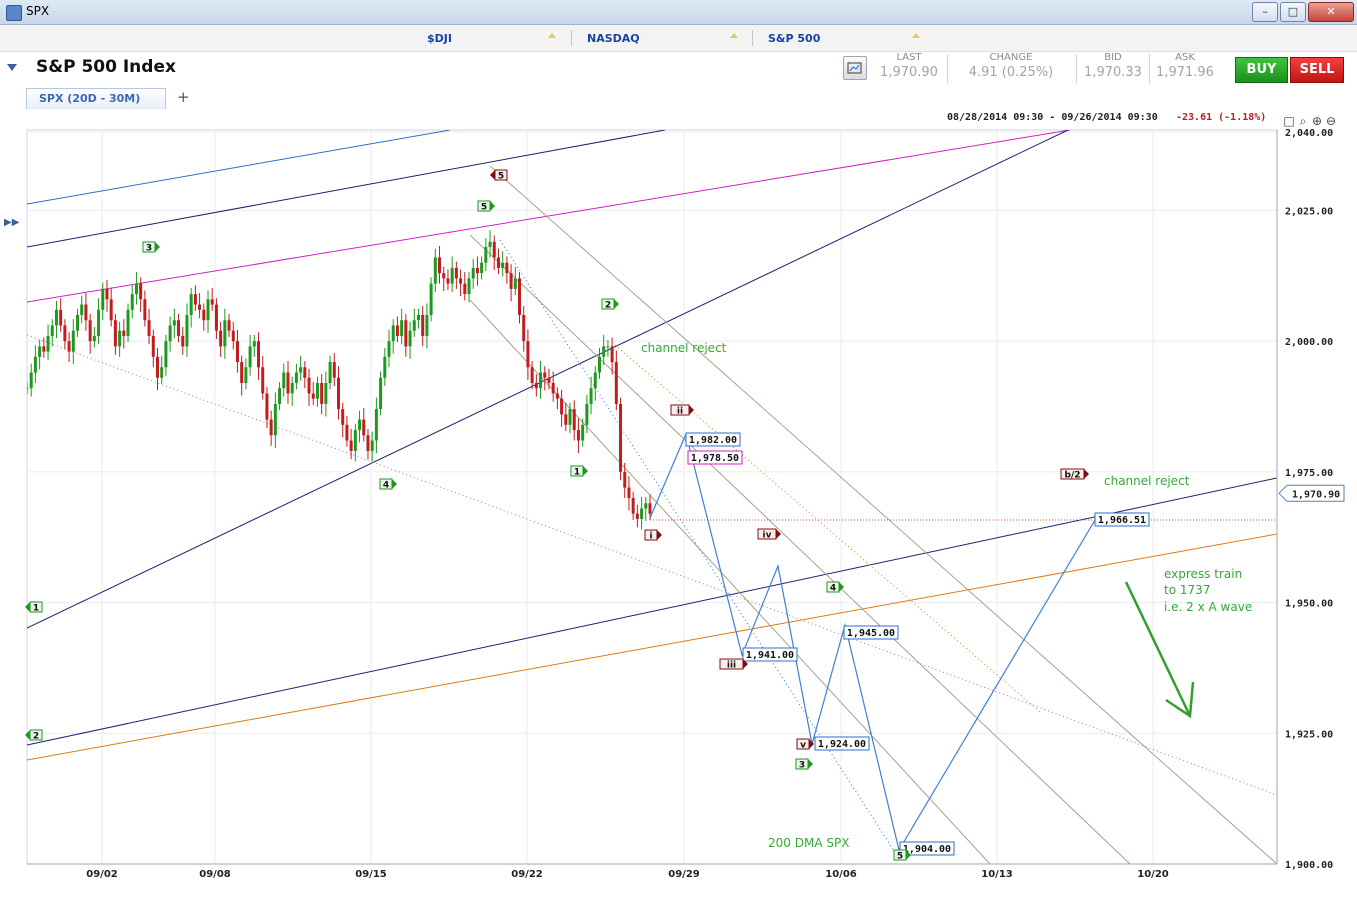 This screenshot has width=1357, height=903. What do you see at coordinates (802, 766) in the screenshot?
I see `wave-label: 3` at bounding box center [802, 766].